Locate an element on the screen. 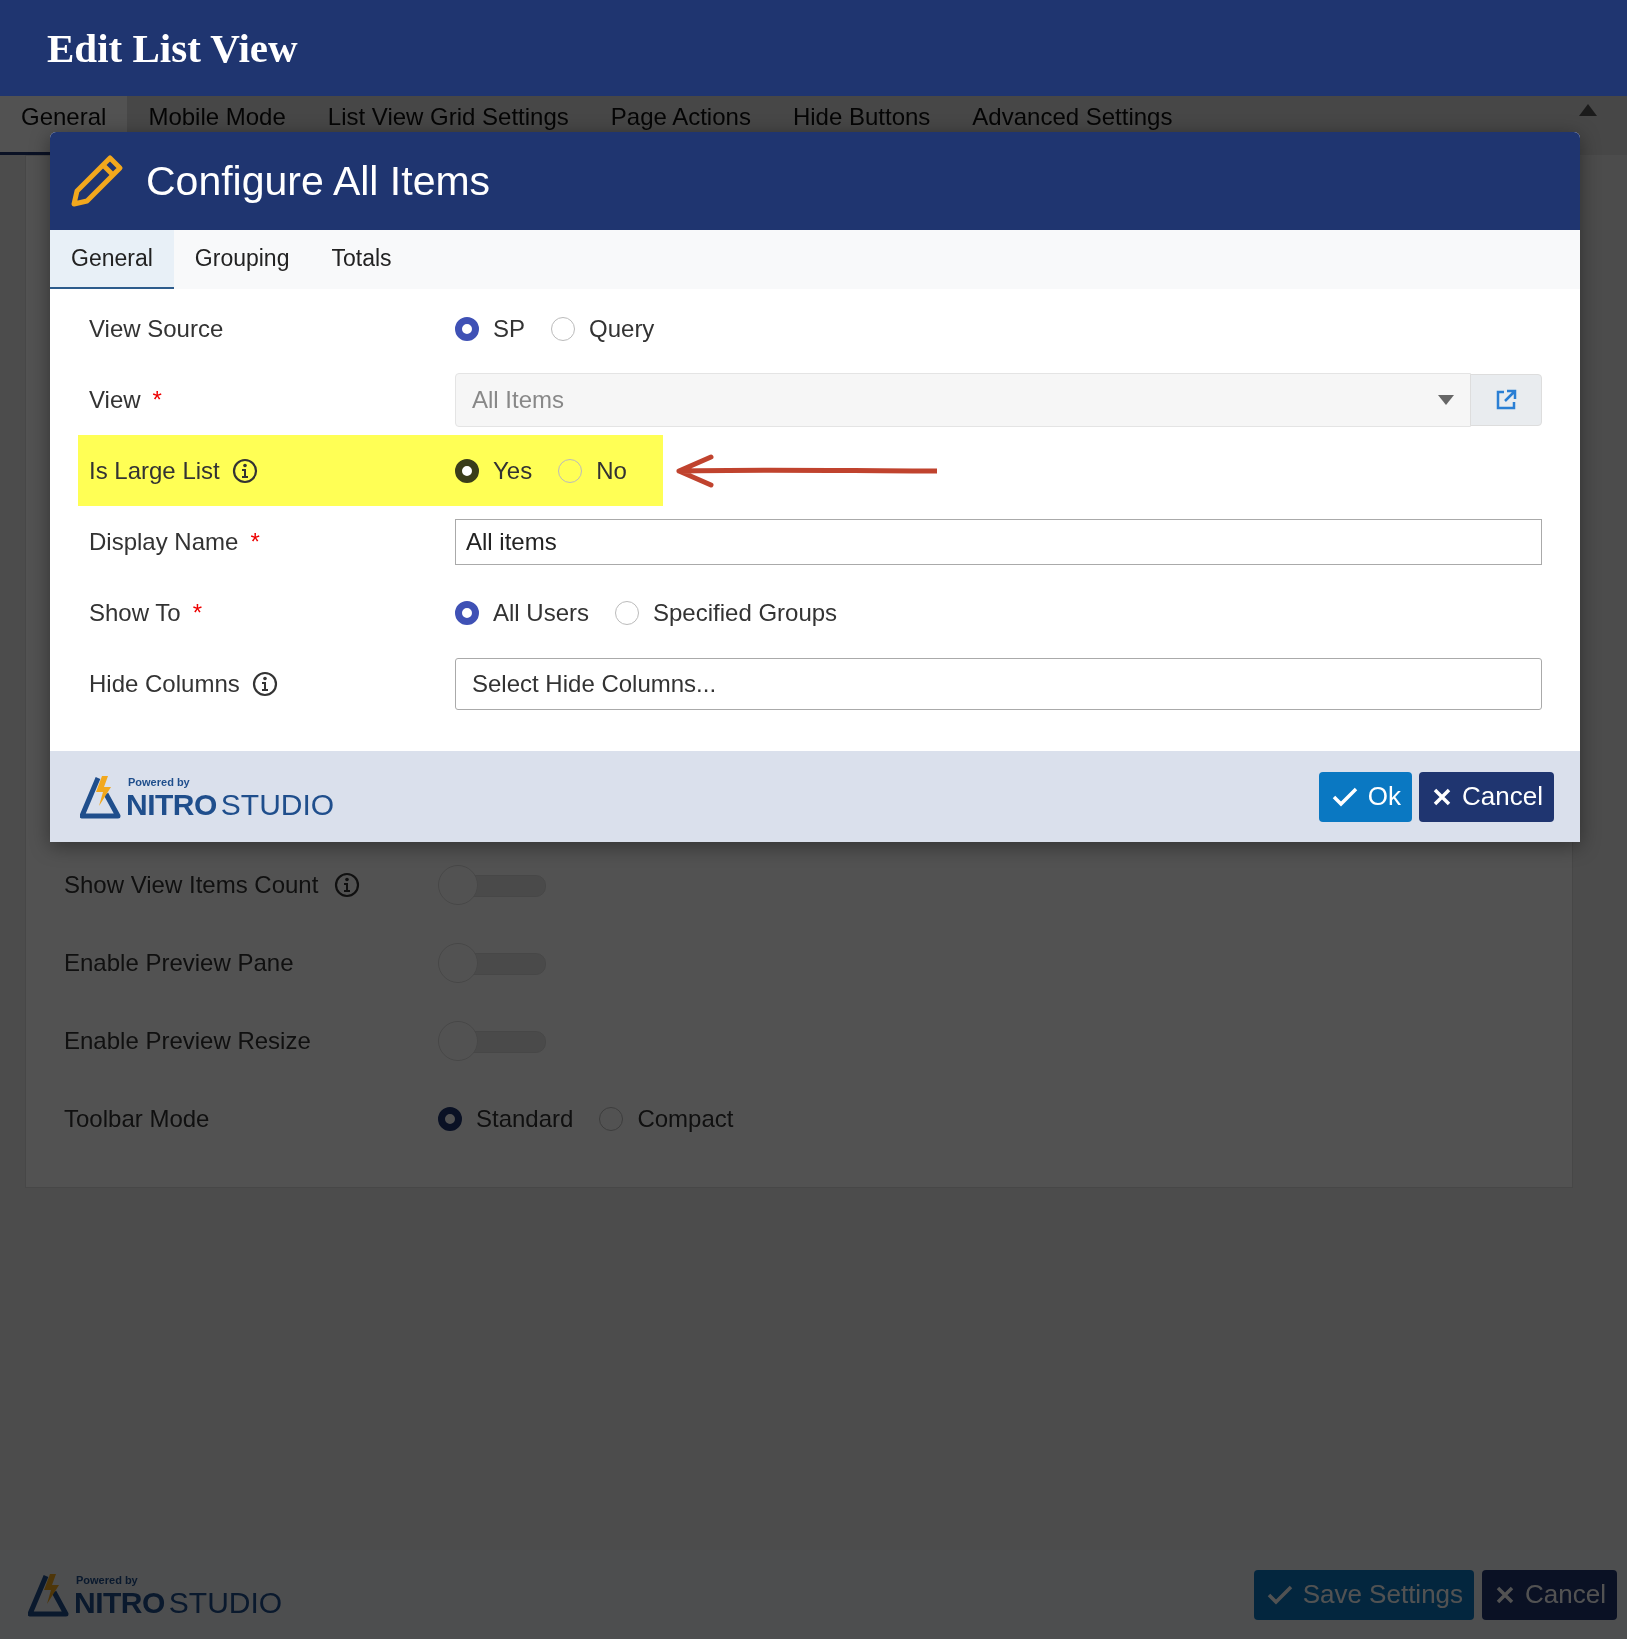 This screenshot has height=1639, width=1627. radio-button: Specified Groups is located at coordinates (726, 612).